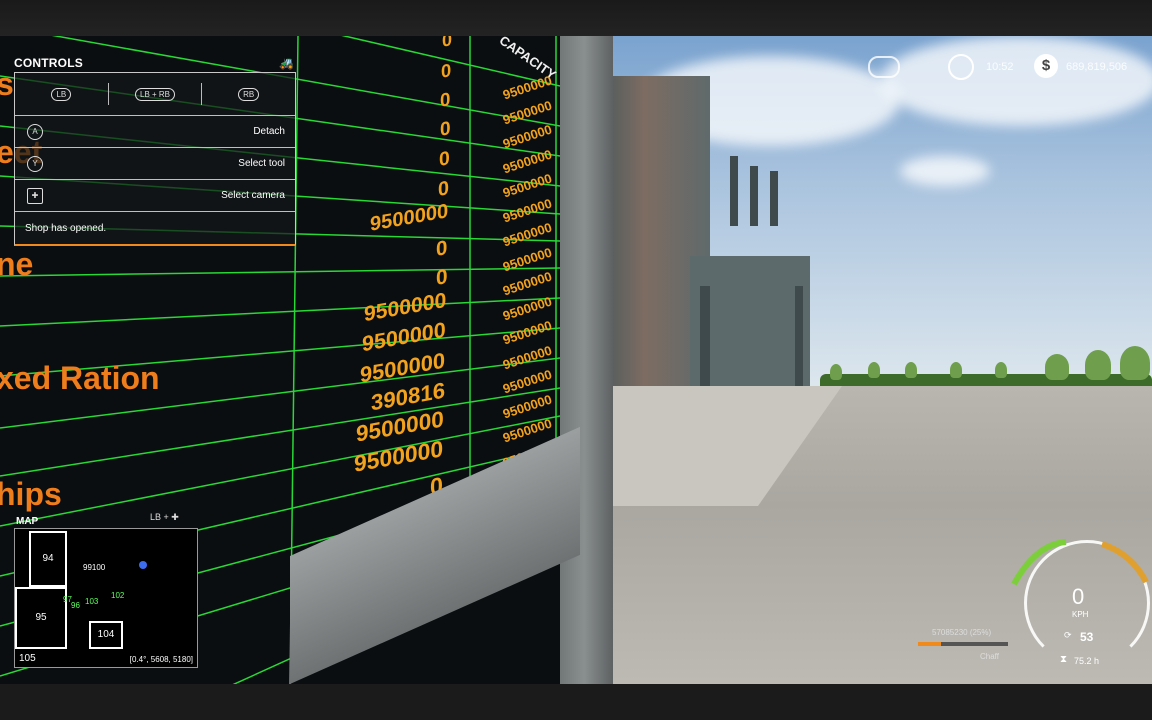 This screenshot has height=720, width=1152. I want to click on map-title: MAP, so click(27, 521).